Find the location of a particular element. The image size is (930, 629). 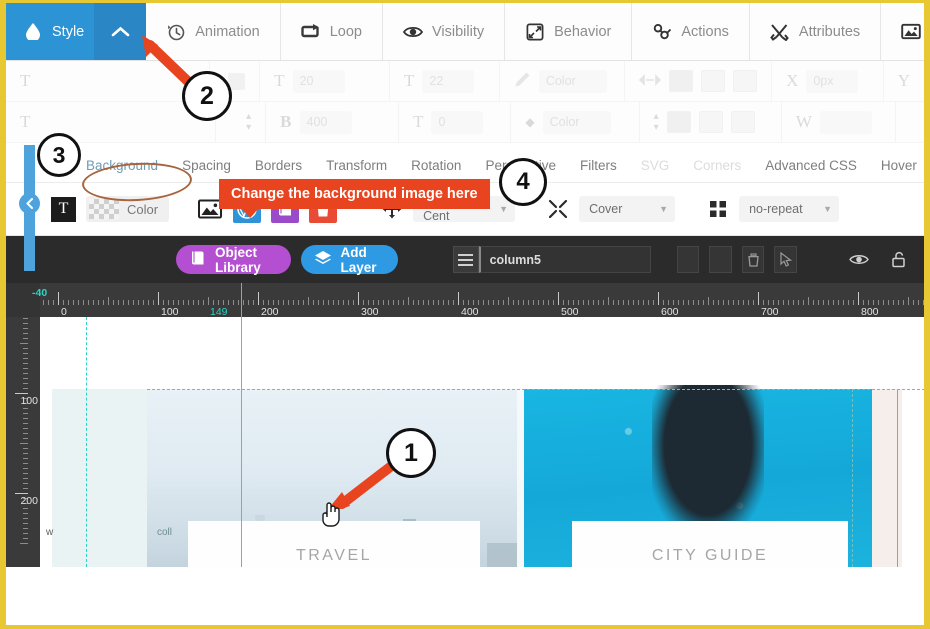

font-size-input: 20 is located at coordinates (318, 81).